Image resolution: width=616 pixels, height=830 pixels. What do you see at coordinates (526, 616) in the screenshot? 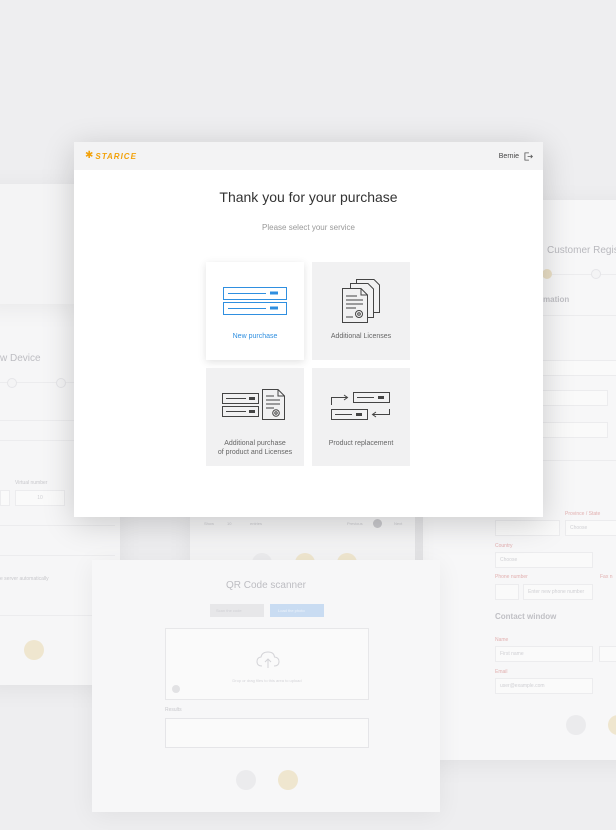
I see `bg-contact-title: Contact window` at bounding box center [526, 616].